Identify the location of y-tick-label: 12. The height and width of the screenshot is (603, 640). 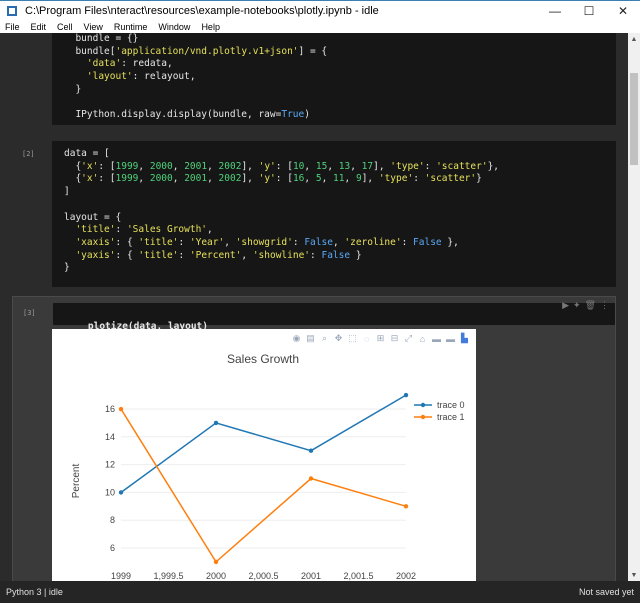
(110, 465).